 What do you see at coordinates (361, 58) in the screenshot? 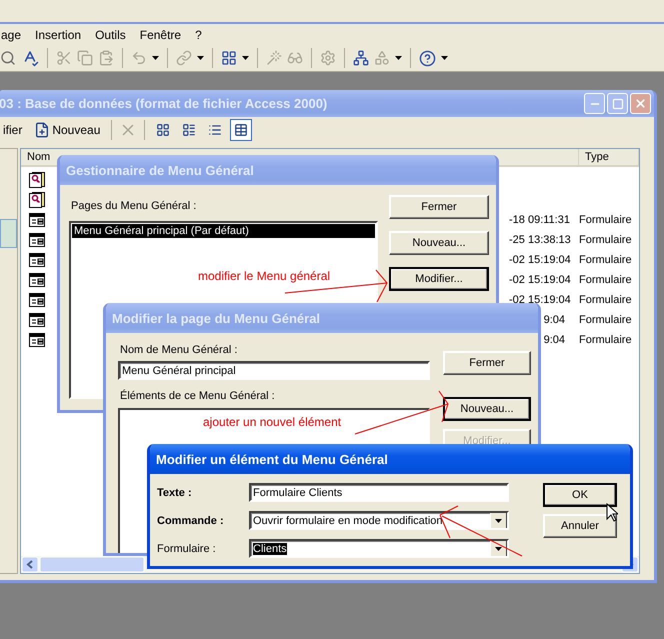
I see `relationships-icon` at bounding box center [361, 58].